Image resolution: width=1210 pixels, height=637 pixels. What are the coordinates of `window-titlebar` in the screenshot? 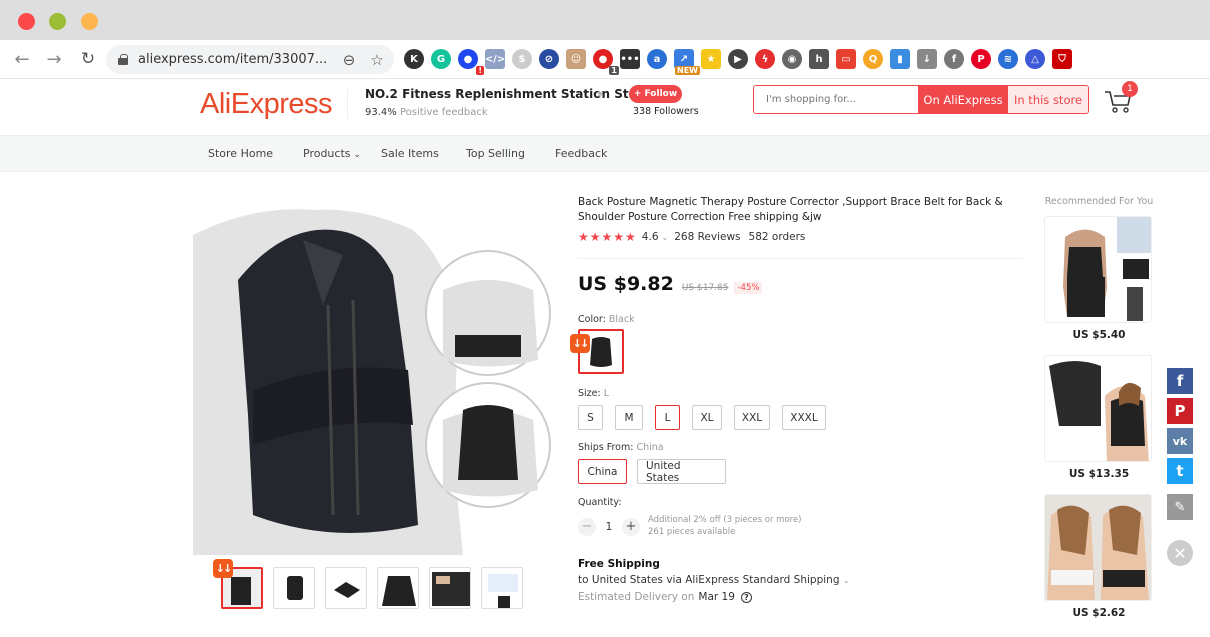 It's located at (605, 20).